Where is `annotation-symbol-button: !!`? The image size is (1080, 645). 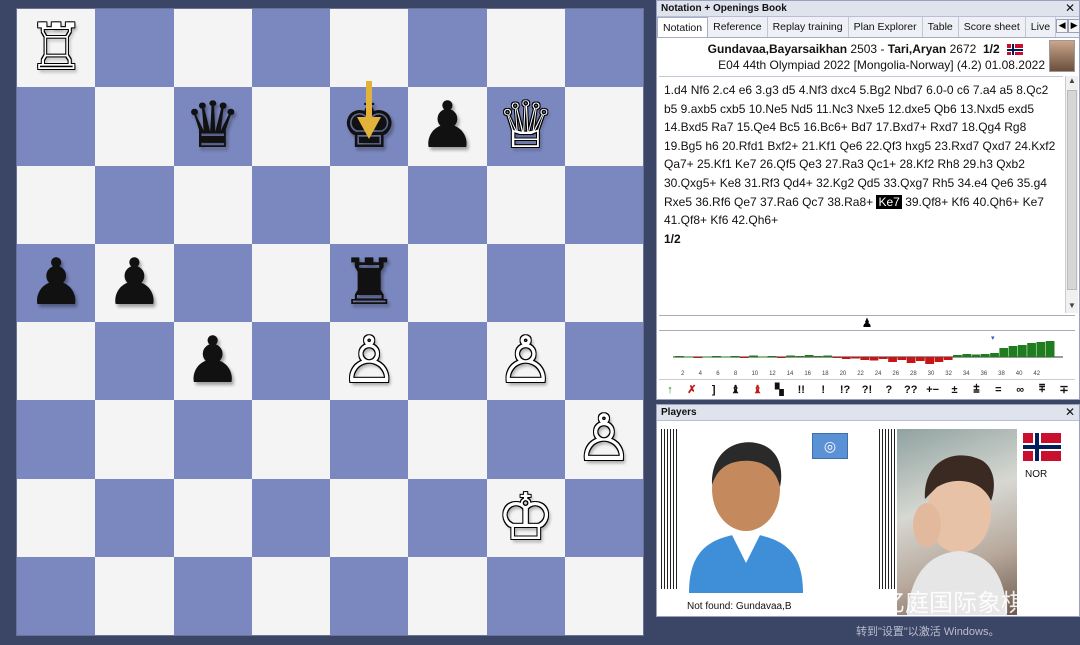
annotation-symbol-button: !! is located at coordinates (801, 390).